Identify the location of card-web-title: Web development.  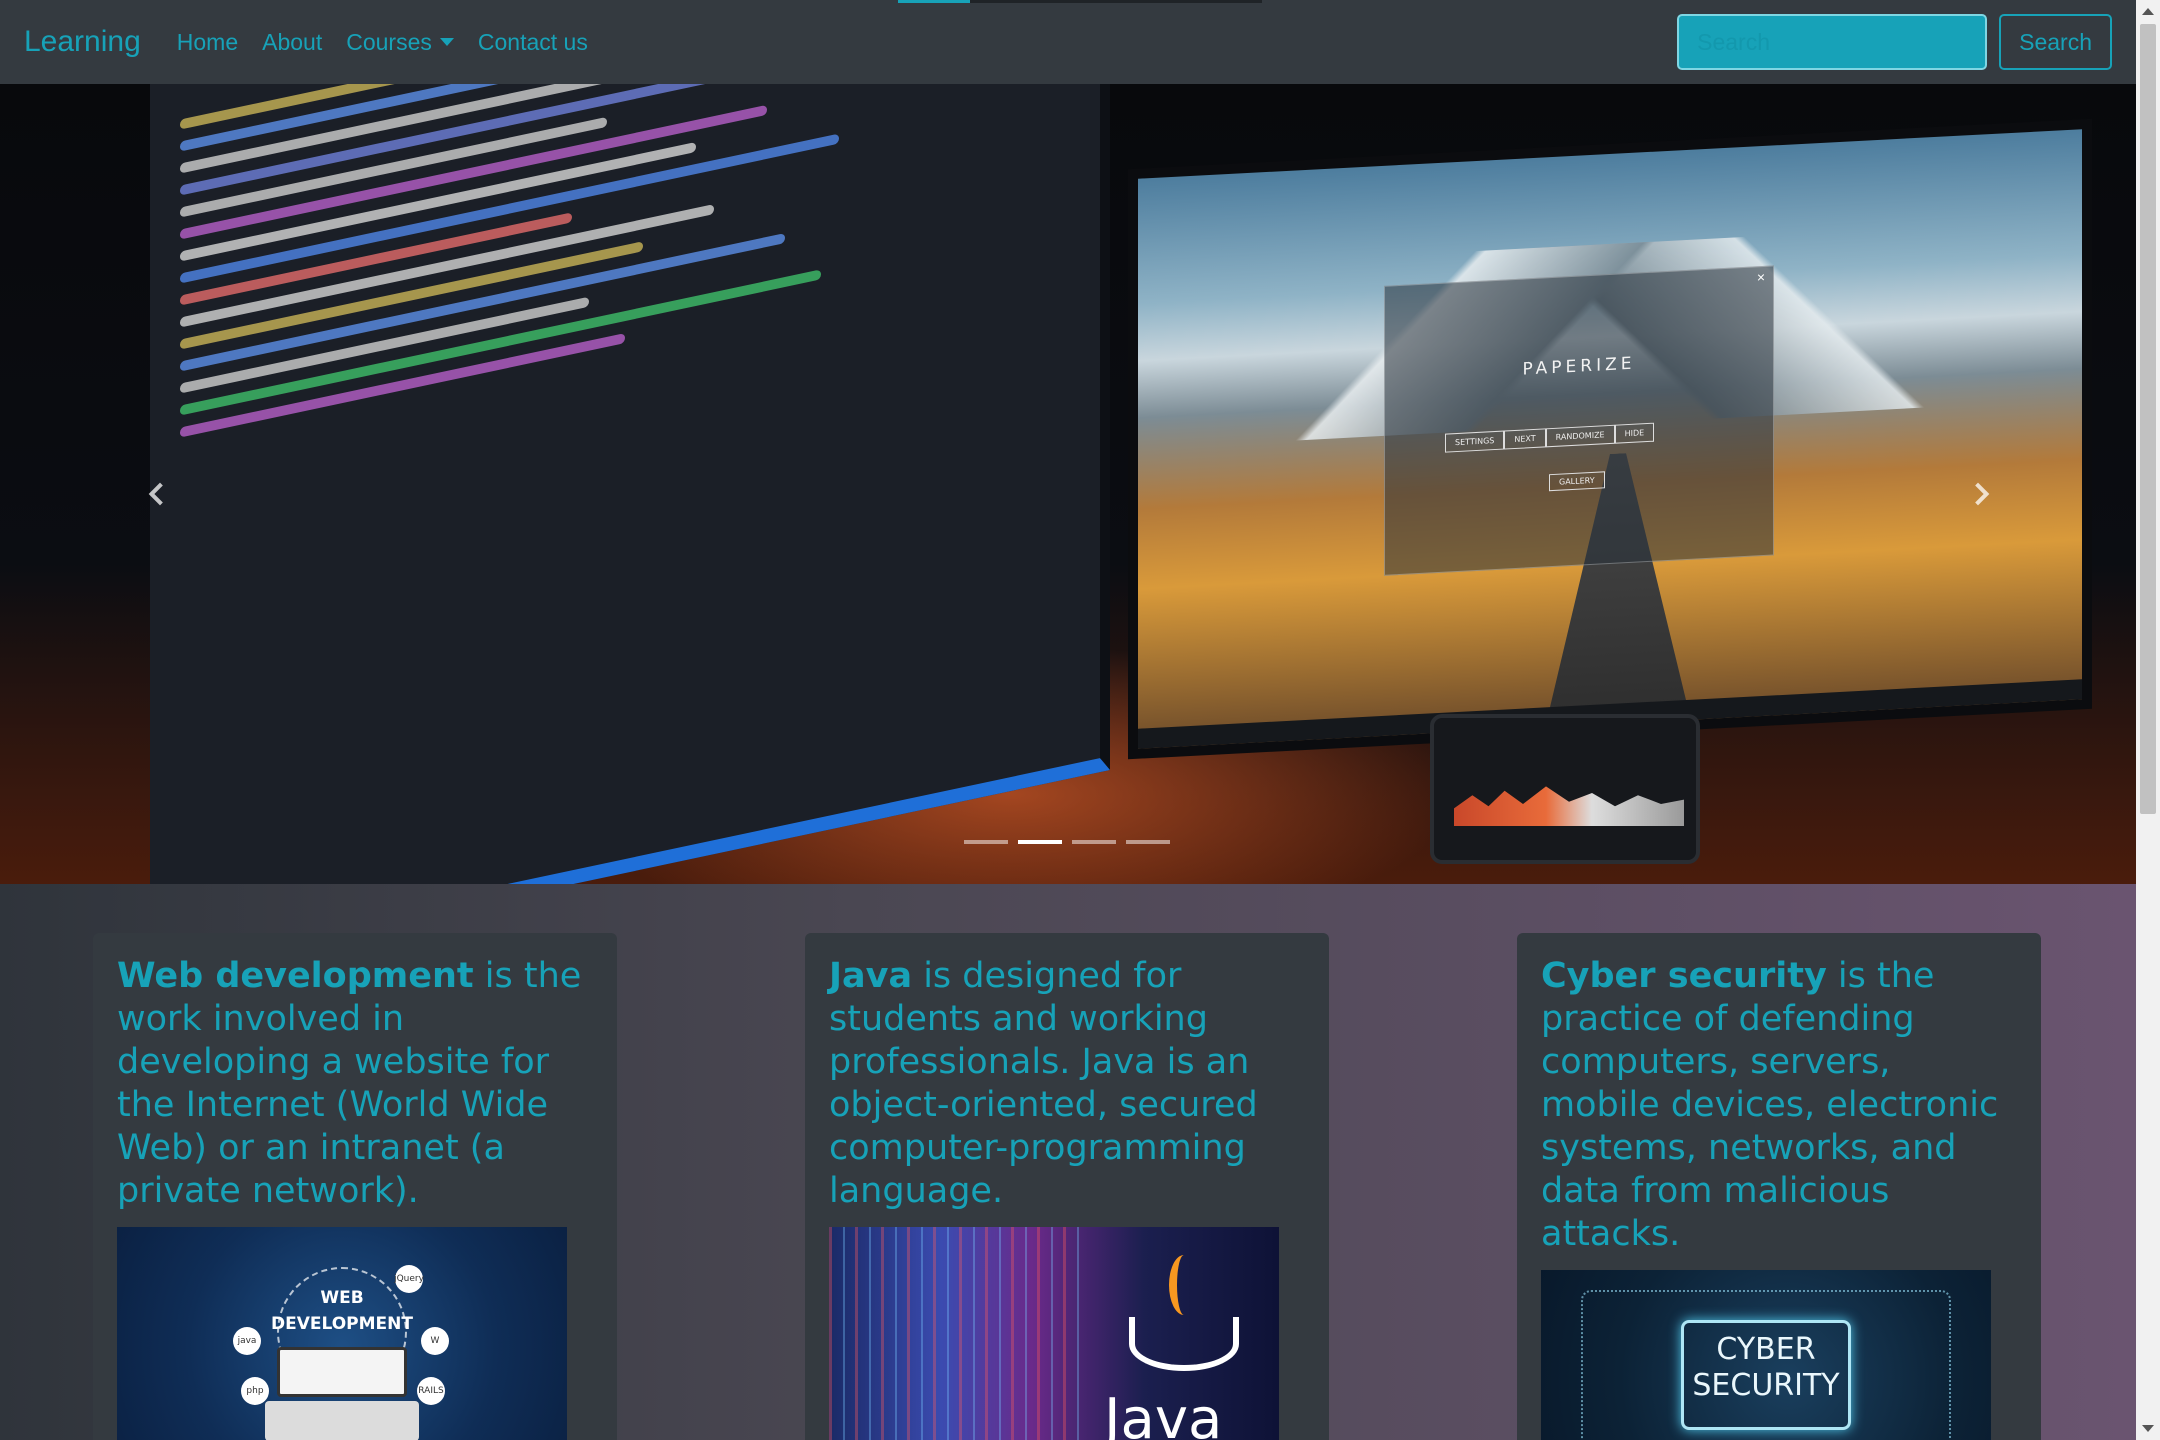
(295, 976).